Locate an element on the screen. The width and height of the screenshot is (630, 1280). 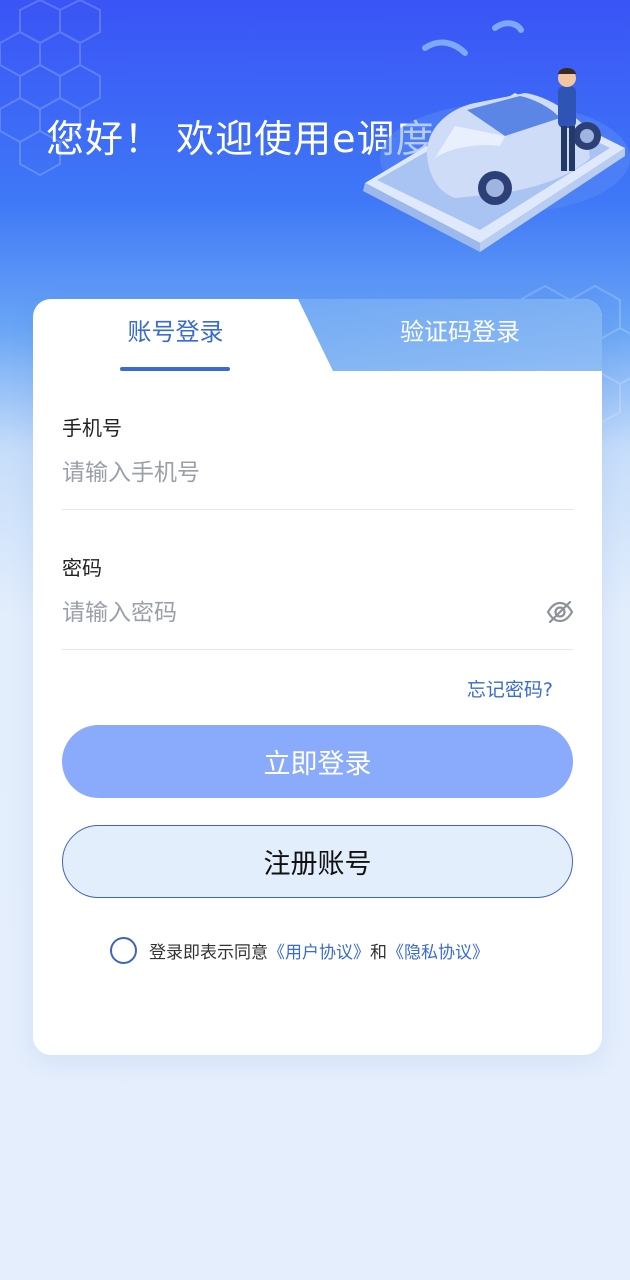
tab-account-login: 账号登录 is located at coordinates (175, 335).